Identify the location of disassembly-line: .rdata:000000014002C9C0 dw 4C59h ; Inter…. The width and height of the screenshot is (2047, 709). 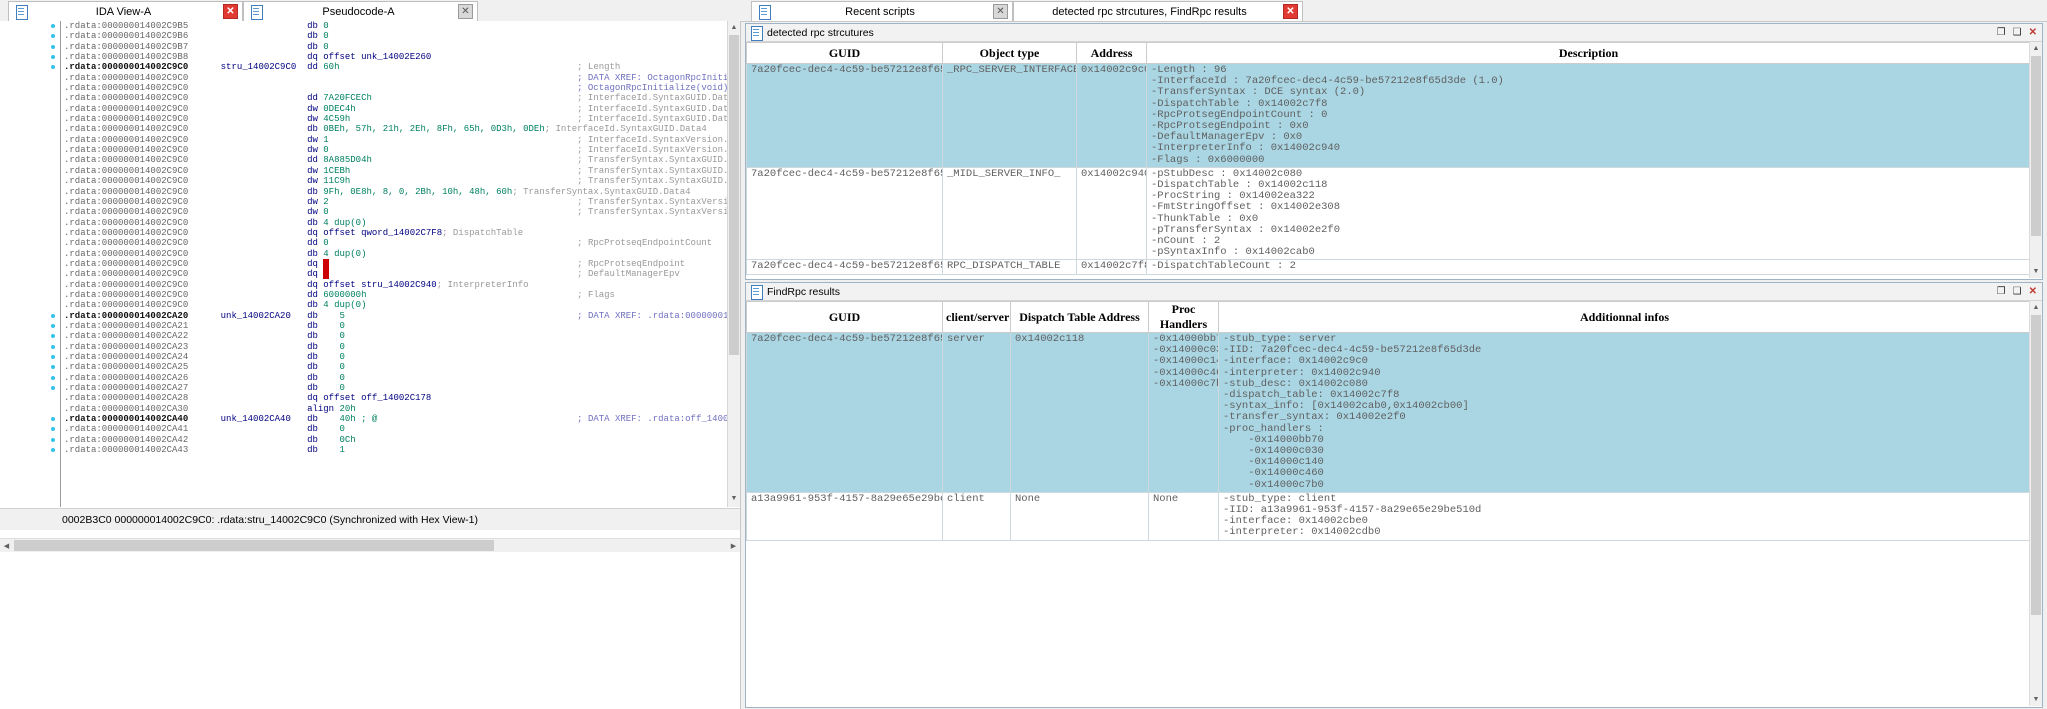
(370, 119).